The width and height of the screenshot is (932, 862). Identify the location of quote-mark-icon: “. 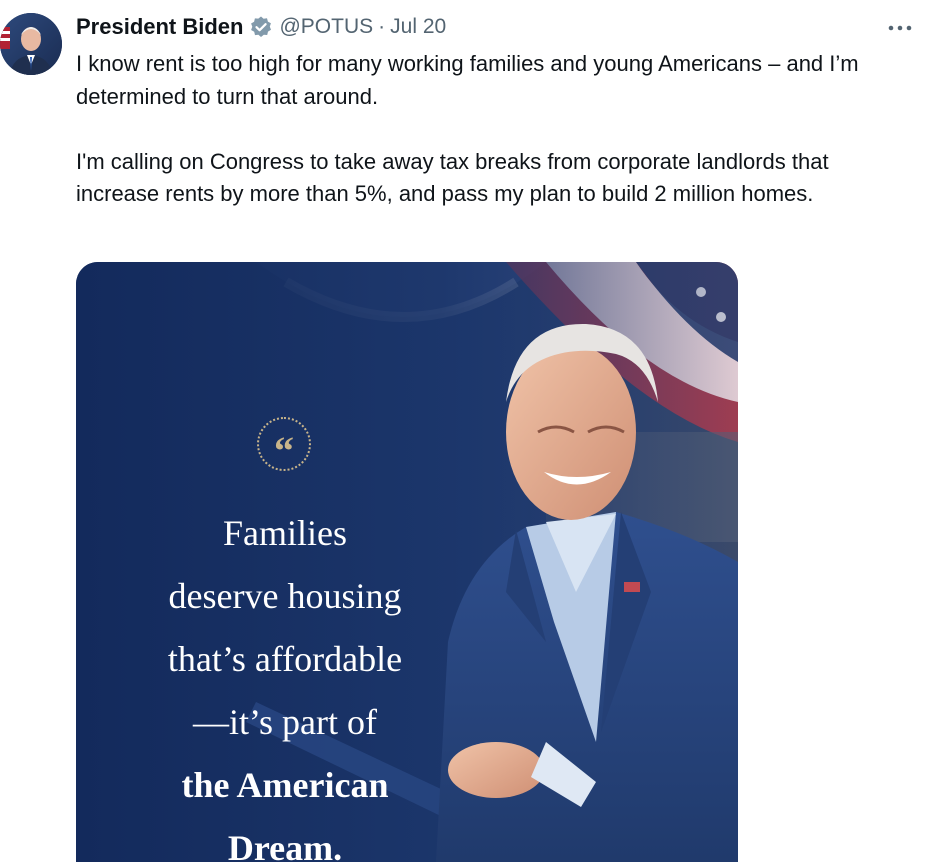
(284, 444).